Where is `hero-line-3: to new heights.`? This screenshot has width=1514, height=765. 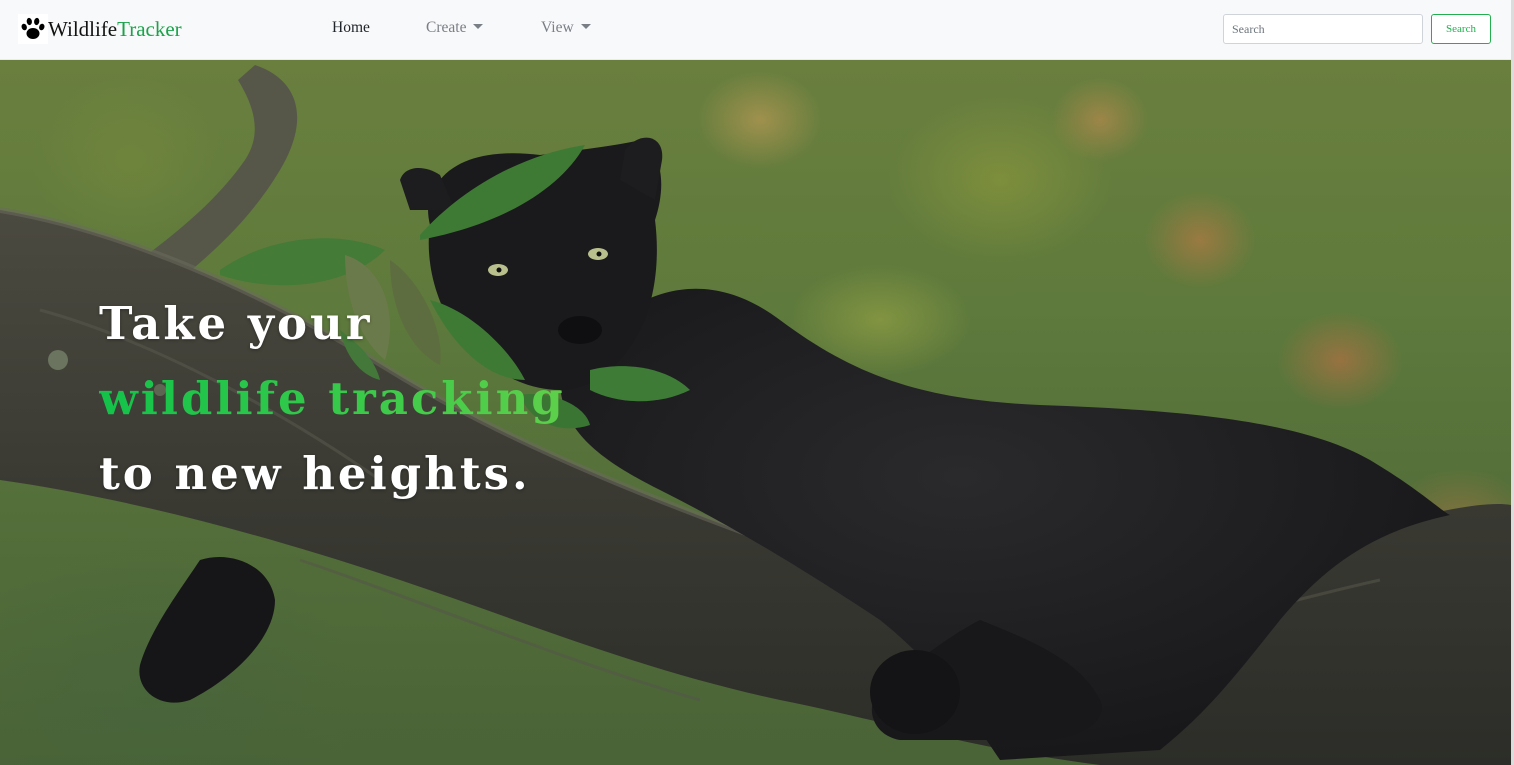
hero-line-3: to new heights. is located at coordinates (315, 473).